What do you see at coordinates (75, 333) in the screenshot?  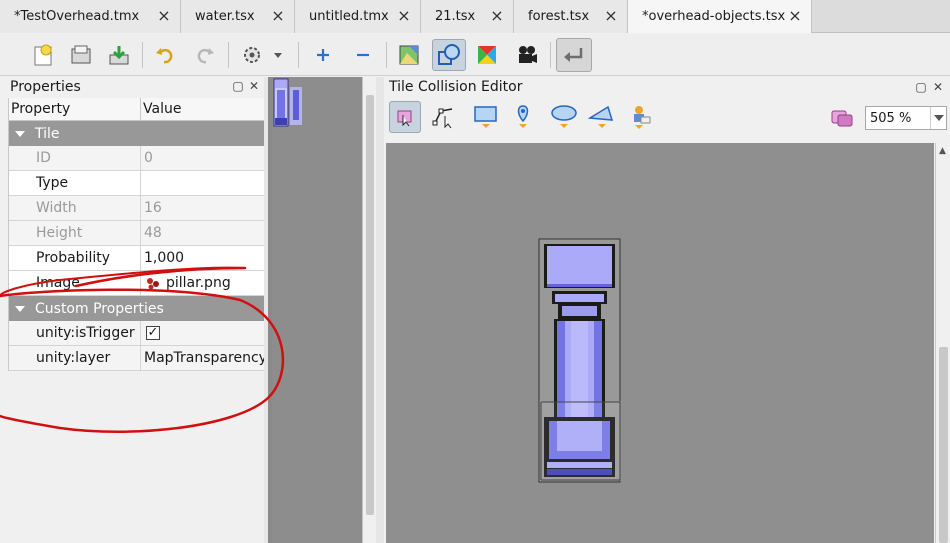 I see `property-name: unity:isTrigger` at bounding box center [75, 333].